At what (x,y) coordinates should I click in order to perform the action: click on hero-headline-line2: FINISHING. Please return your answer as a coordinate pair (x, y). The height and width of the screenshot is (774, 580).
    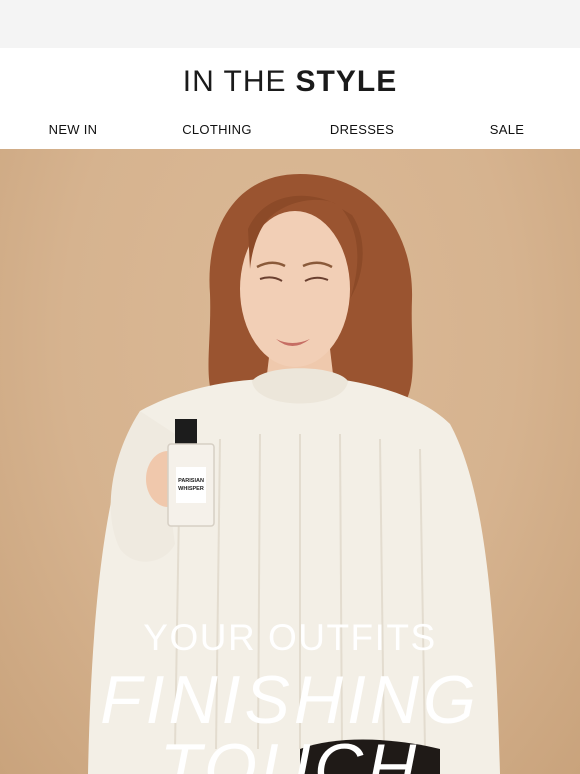
    Looking at the image, I should click on (290, 700).